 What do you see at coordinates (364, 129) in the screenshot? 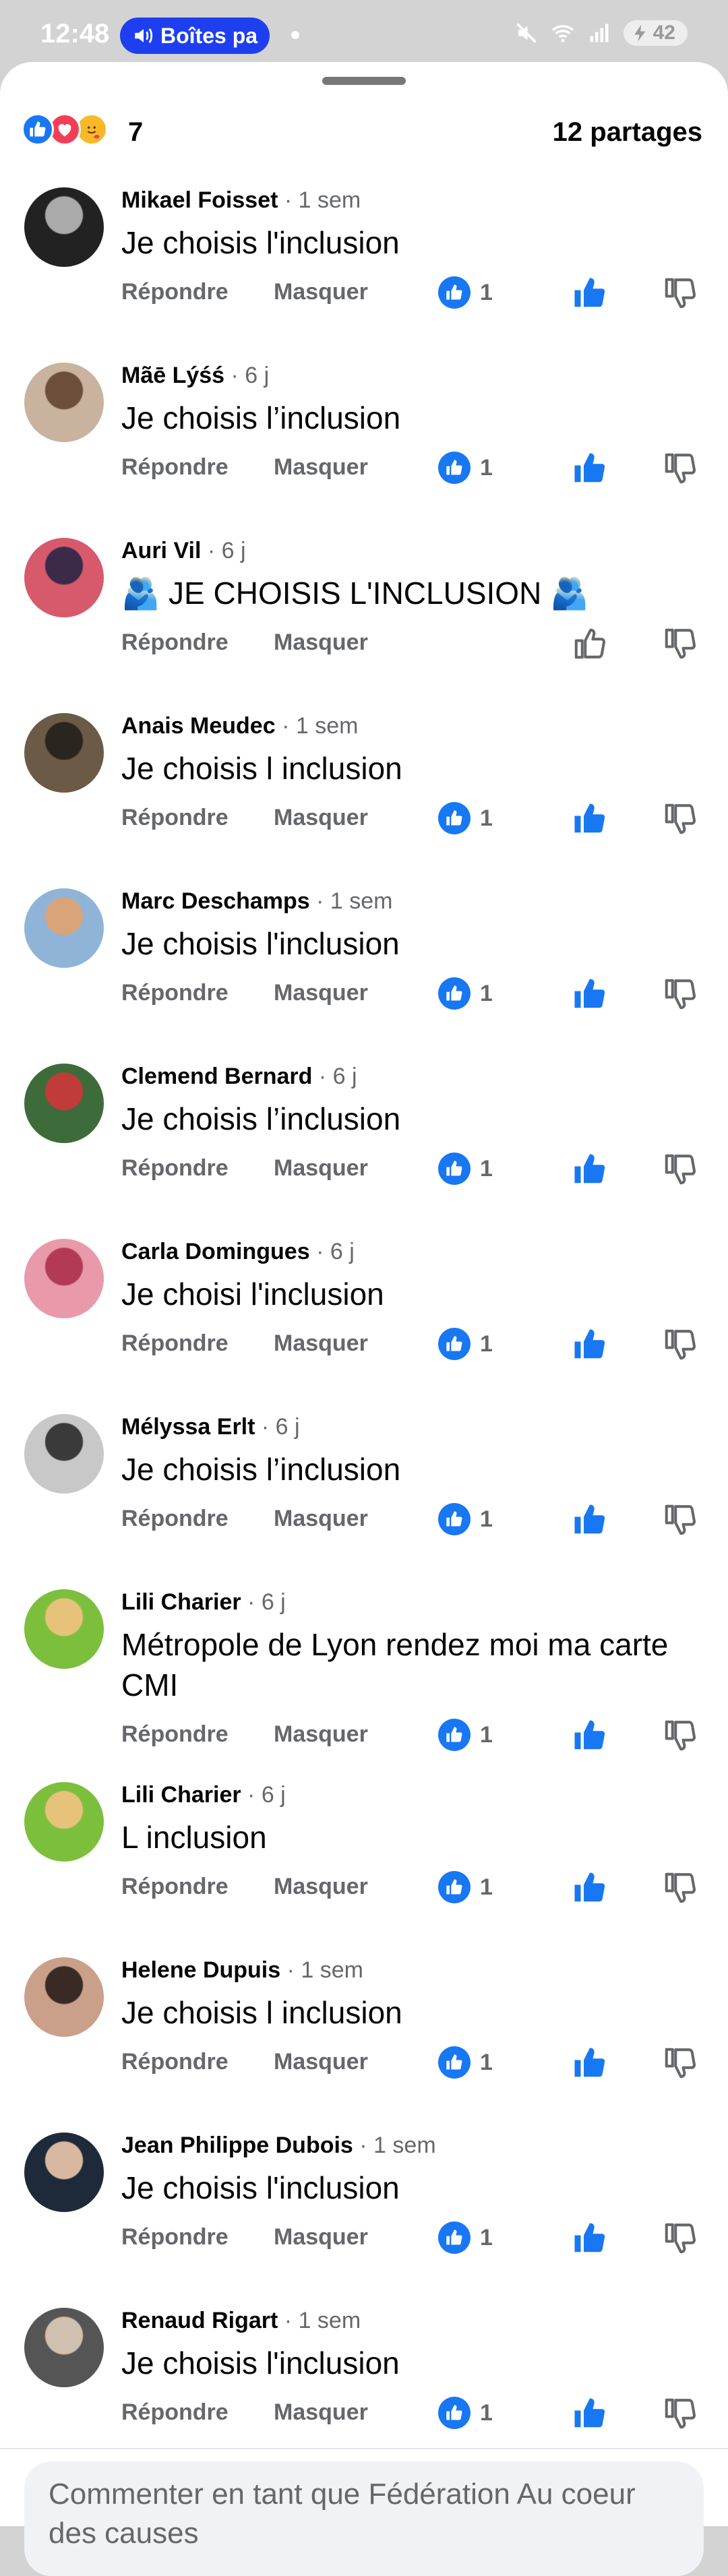
I see `reactions-bar: 7 12 partages` at bounding box center [364, 129].